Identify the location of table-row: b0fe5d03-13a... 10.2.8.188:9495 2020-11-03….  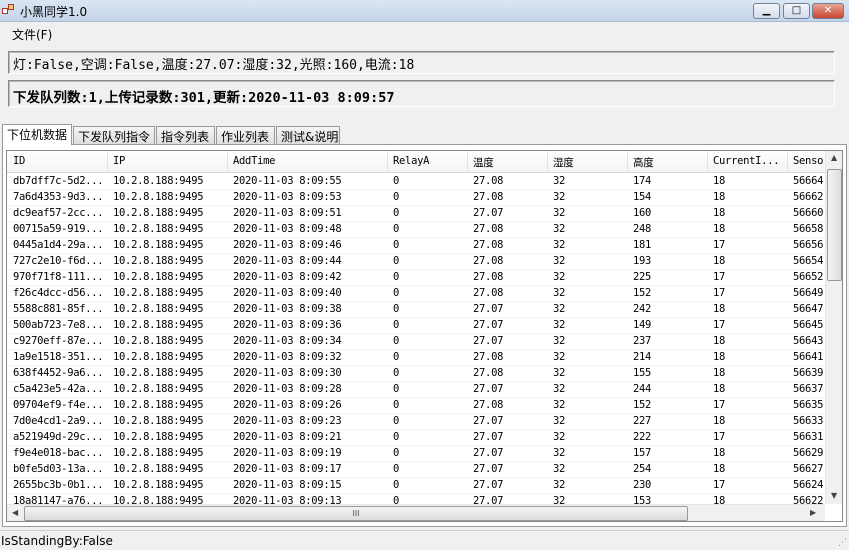
(417, 470).